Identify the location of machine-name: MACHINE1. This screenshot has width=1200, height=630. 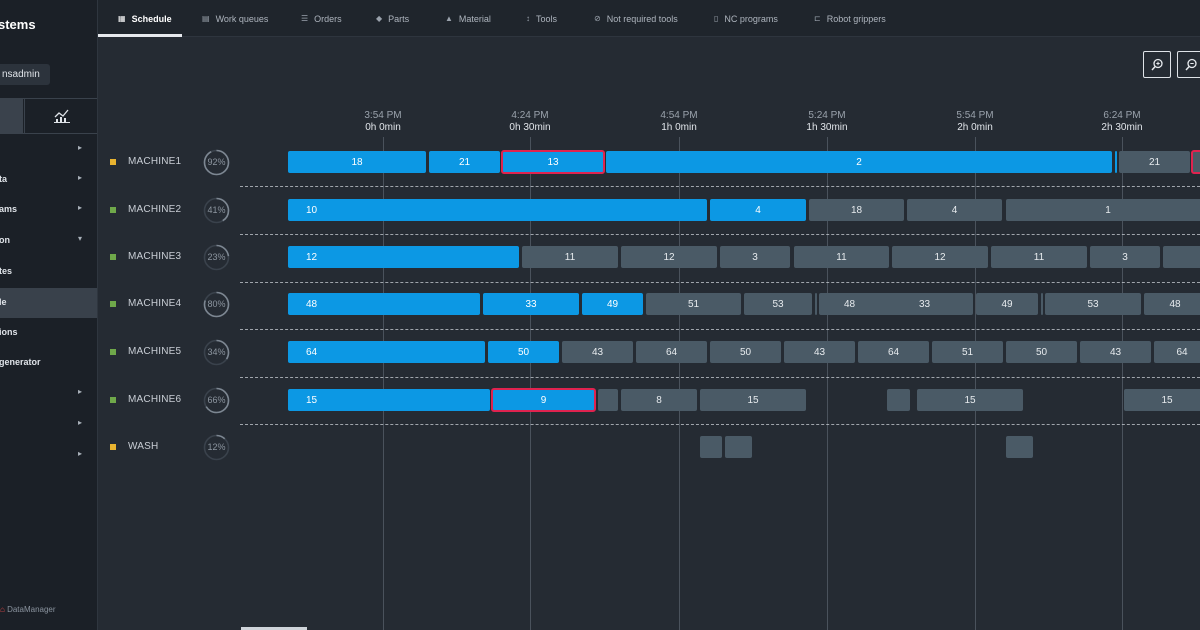
(154, 161).